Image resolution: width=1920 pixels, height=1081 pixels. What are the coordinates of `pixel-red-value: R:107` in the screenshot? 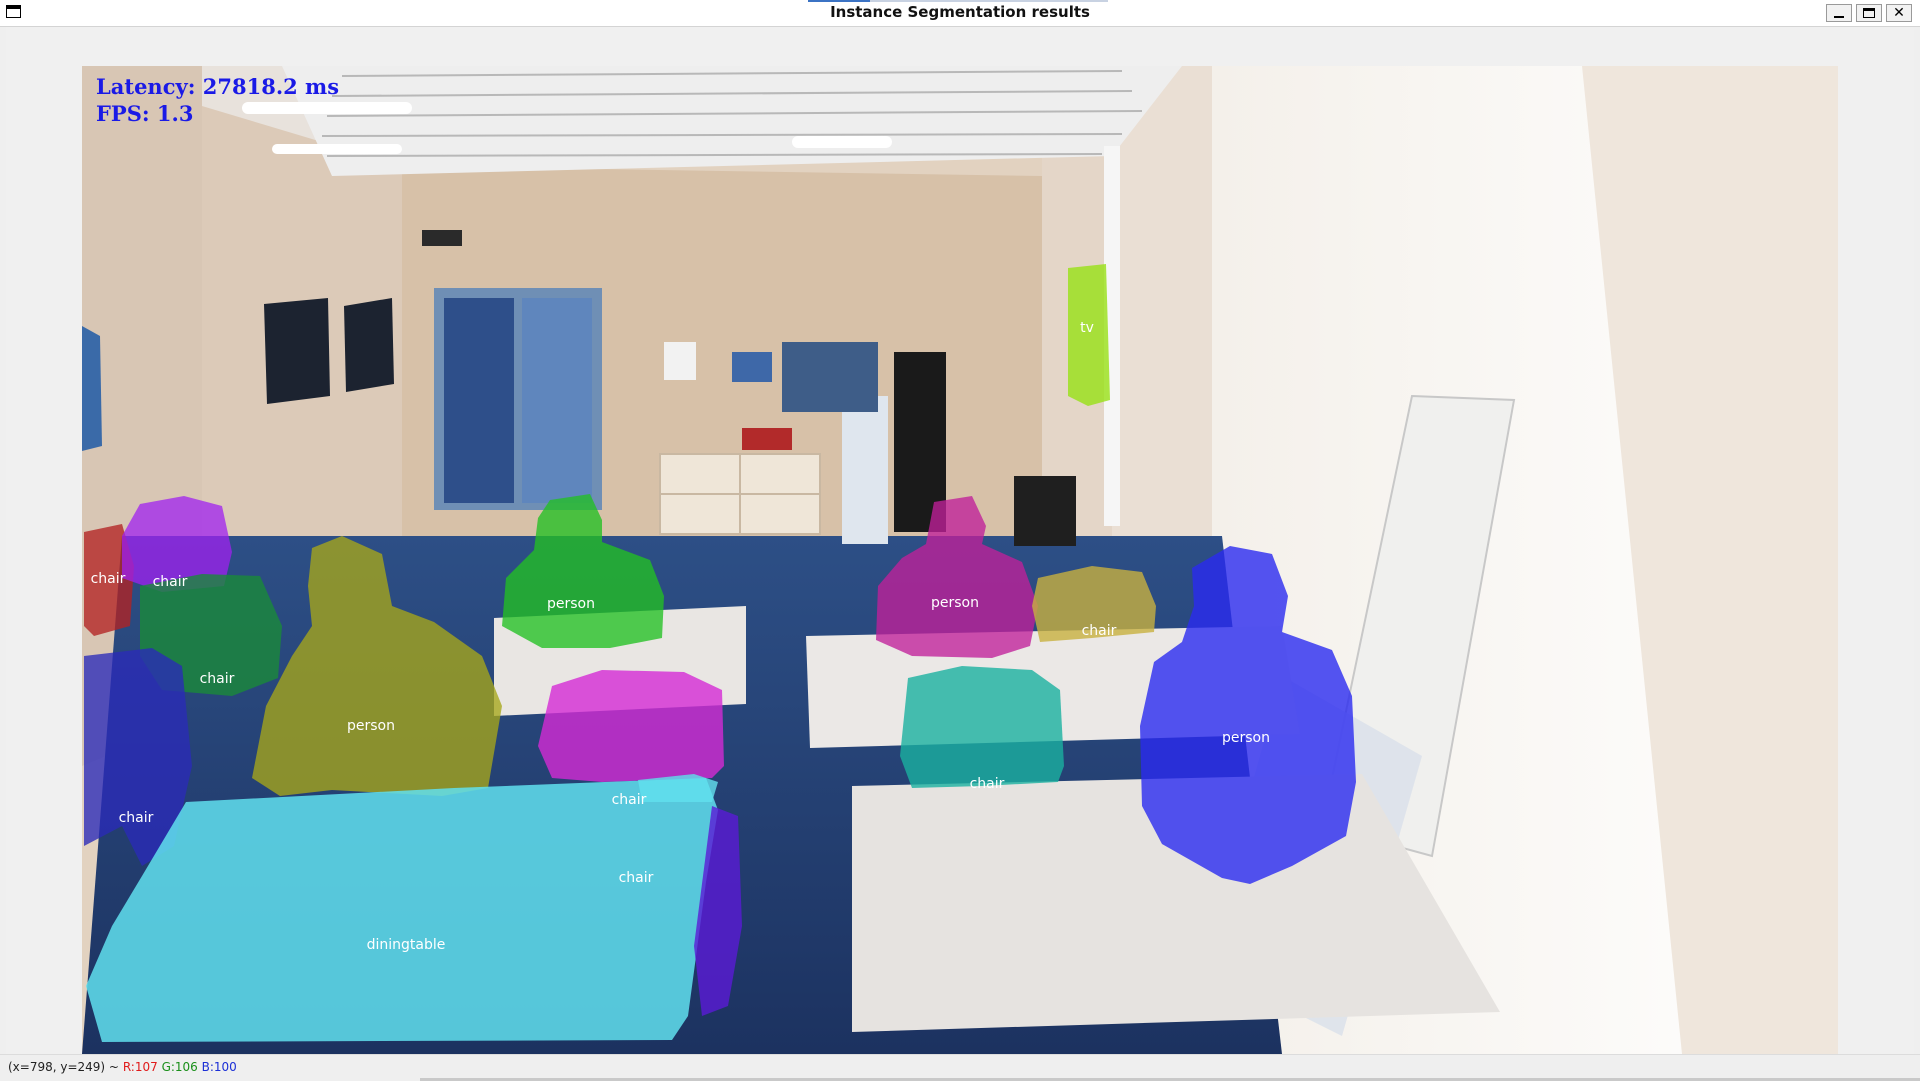 It's located at (140, 1067).